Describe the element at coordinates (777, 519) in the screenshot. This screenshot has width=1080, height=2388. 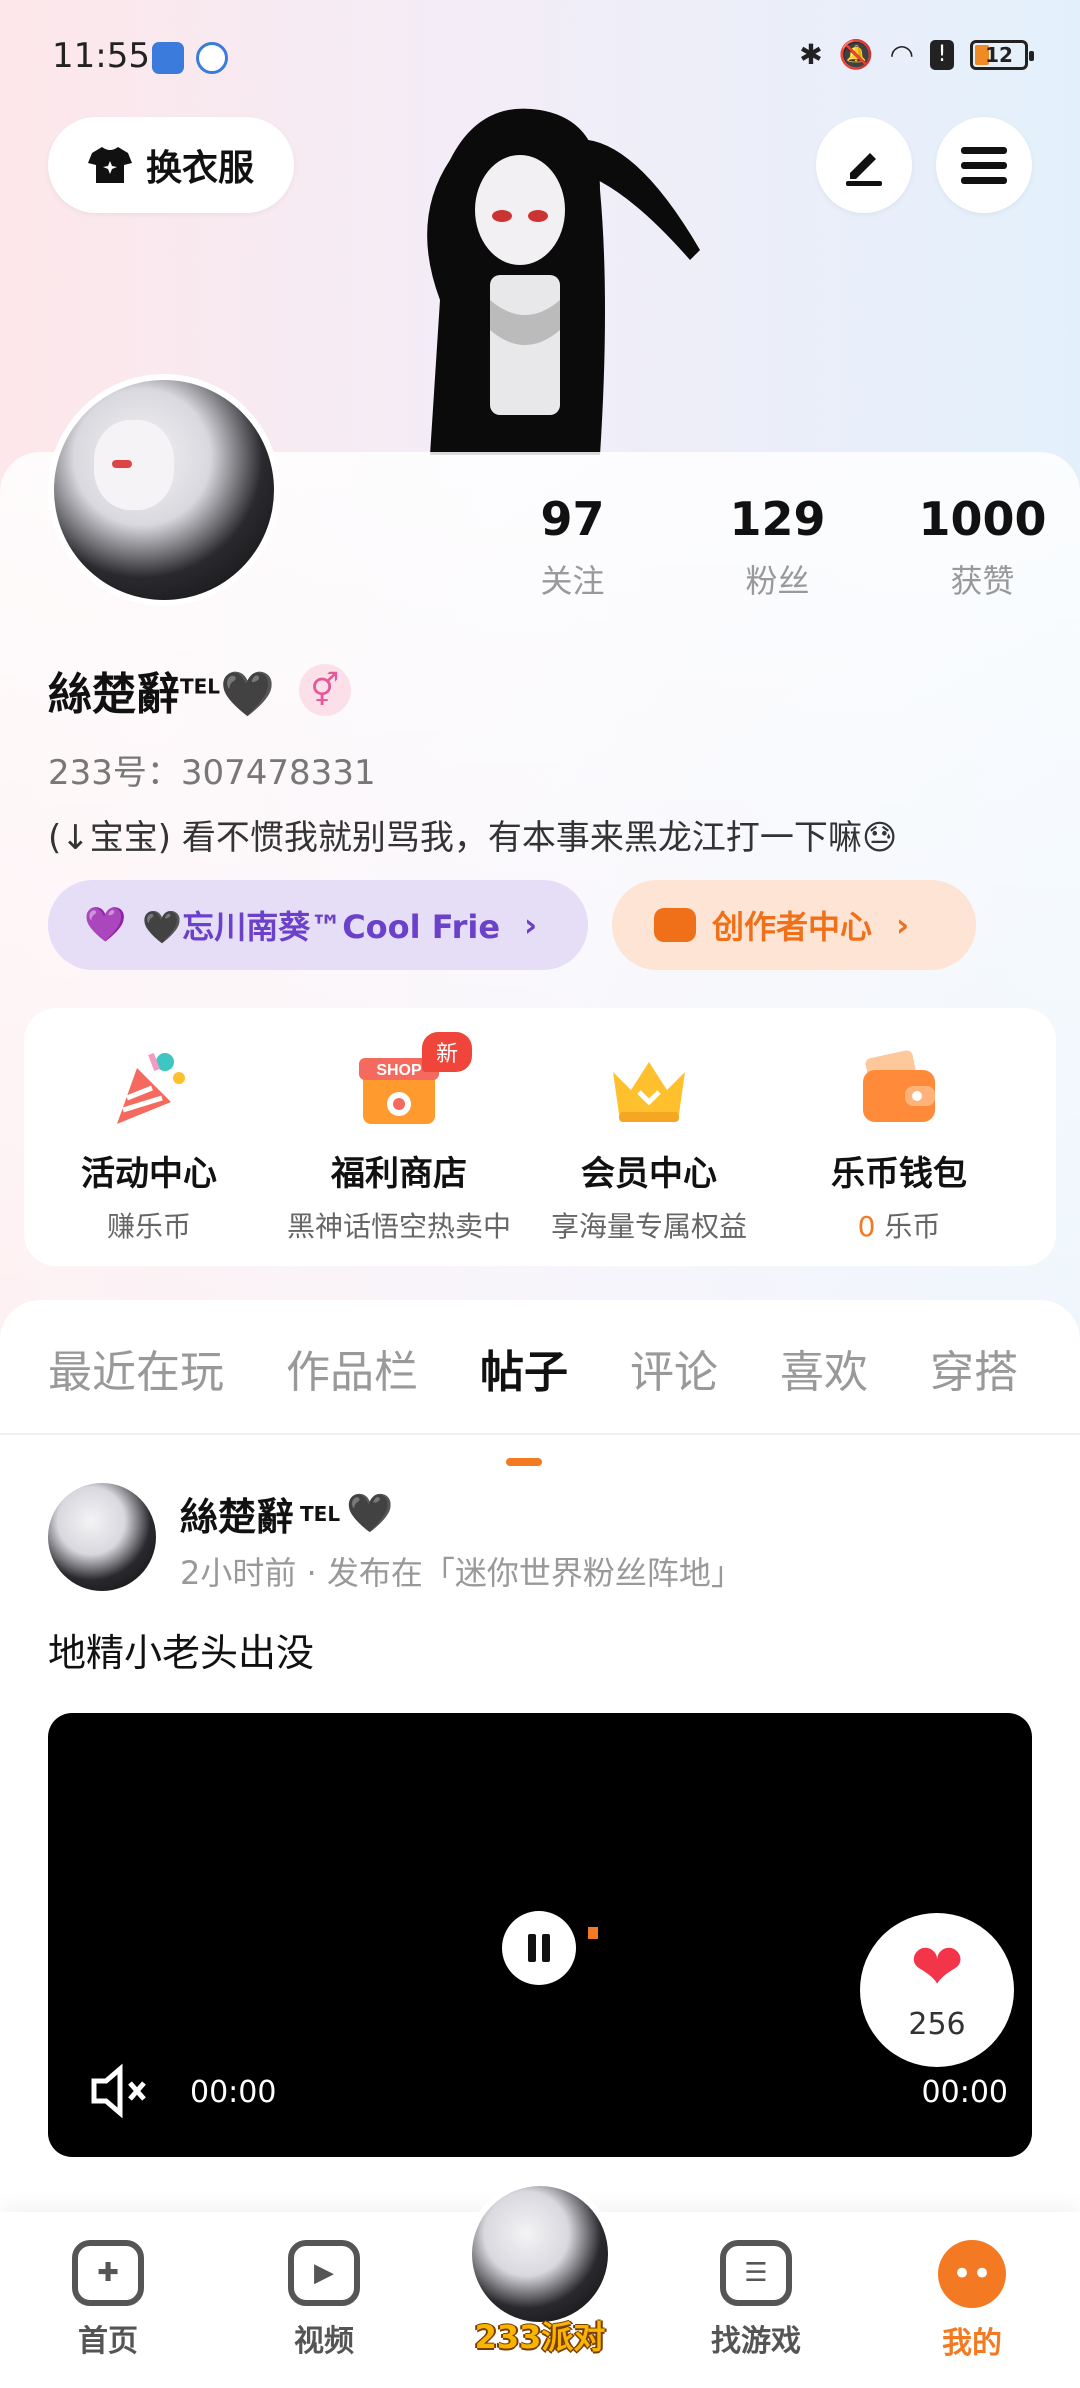
I see `stat-followers-count: 129` at that location.